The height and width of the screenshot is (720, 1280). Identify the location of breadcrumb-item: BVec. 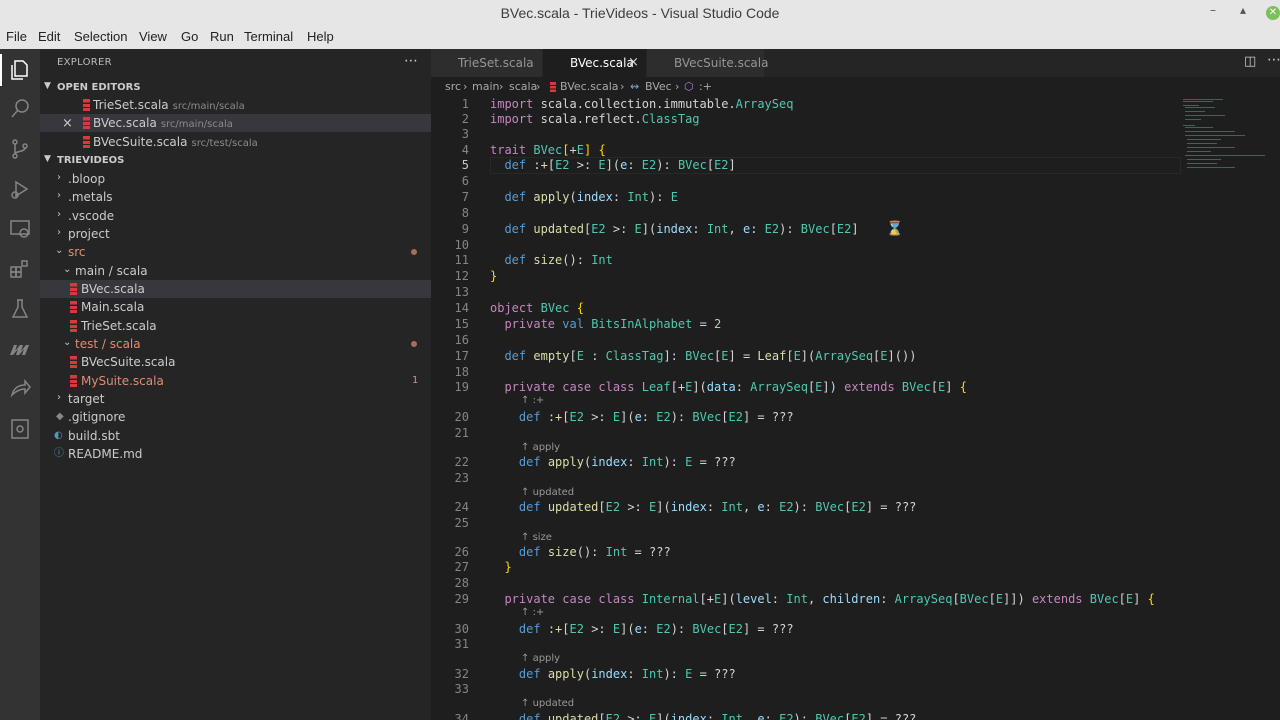
(658, 86).